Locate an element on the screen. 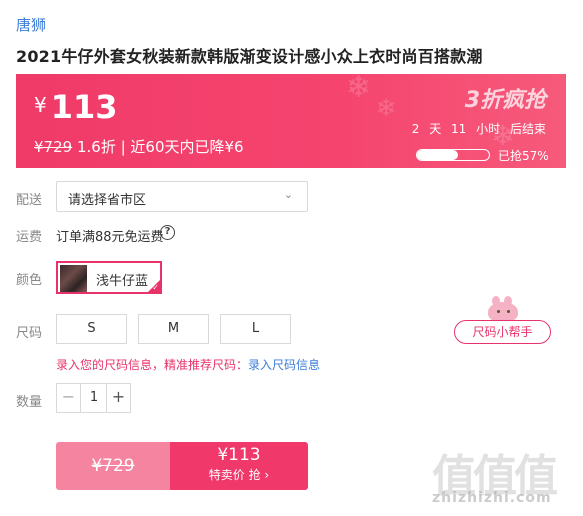 This screenshot has height=516, width=583. quantity-input: 1 is located at coordinates (94, 398).